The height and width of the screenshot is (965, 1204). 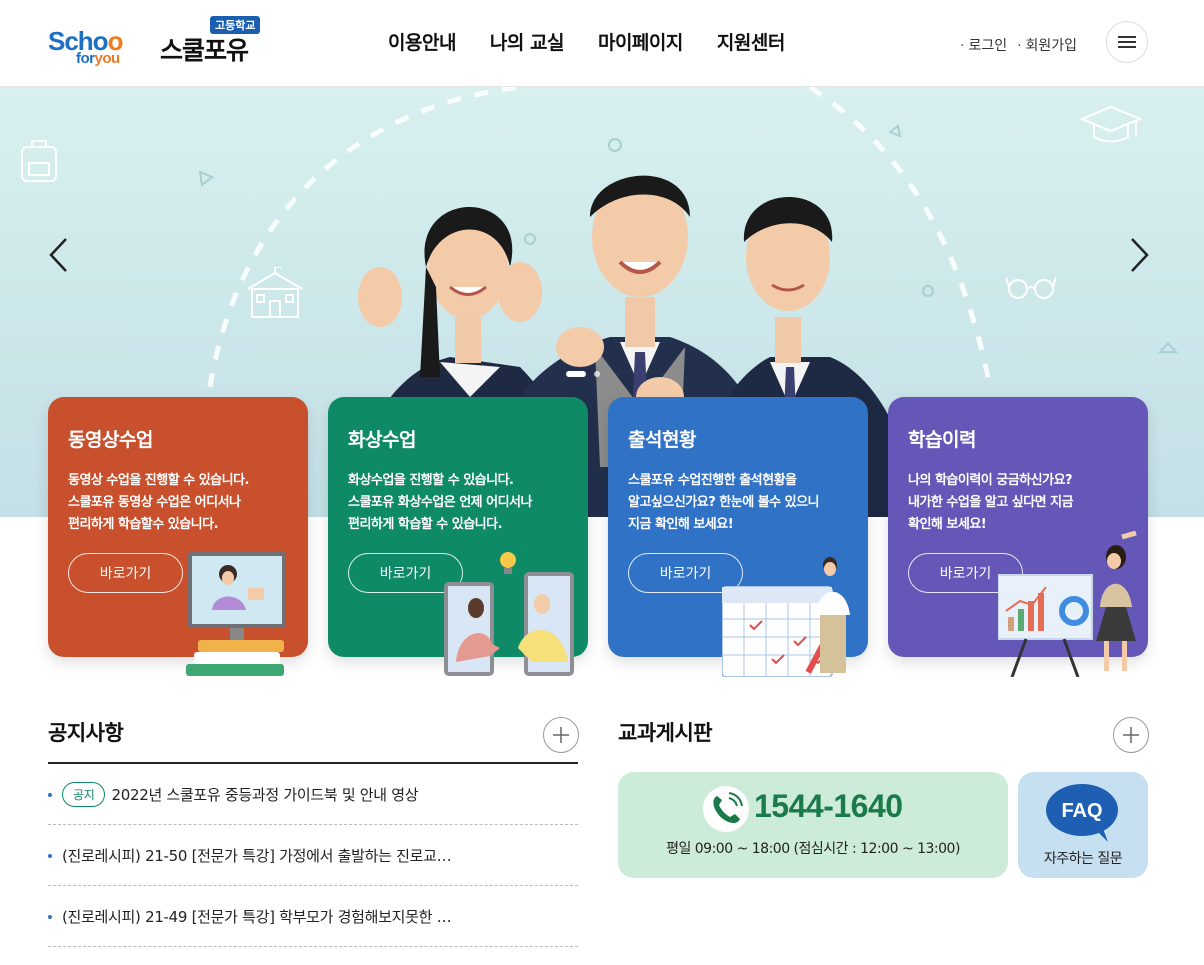 I want to click on notice-item: 공지 2022년 스쿨포유 중등과정 가이드북 및 안내 영상, so click(x=313, y=794).